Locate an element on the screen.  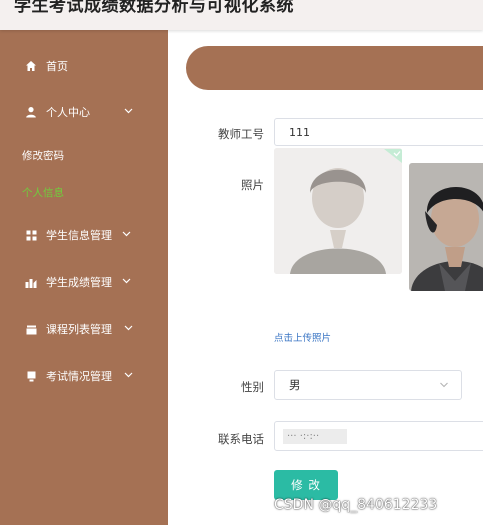
gender-select: 男 is located at coordinates (368, 385).